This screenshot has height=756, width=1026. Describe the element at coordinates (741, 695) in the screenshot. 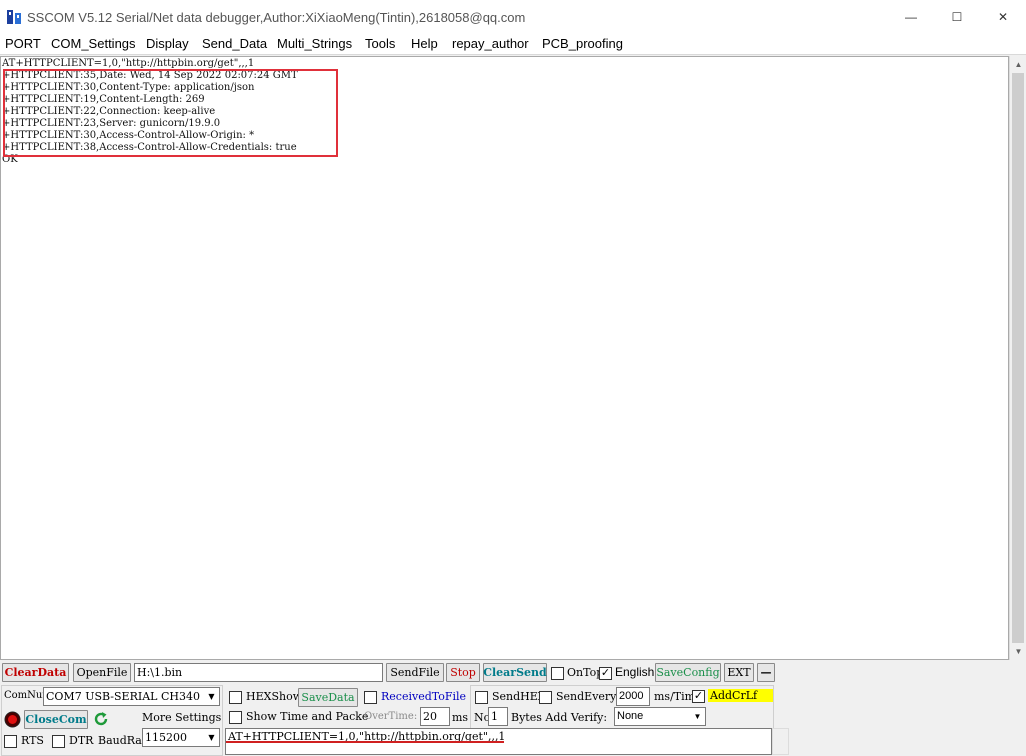

I see `add-crlf-label: AddCrLf` at that location.